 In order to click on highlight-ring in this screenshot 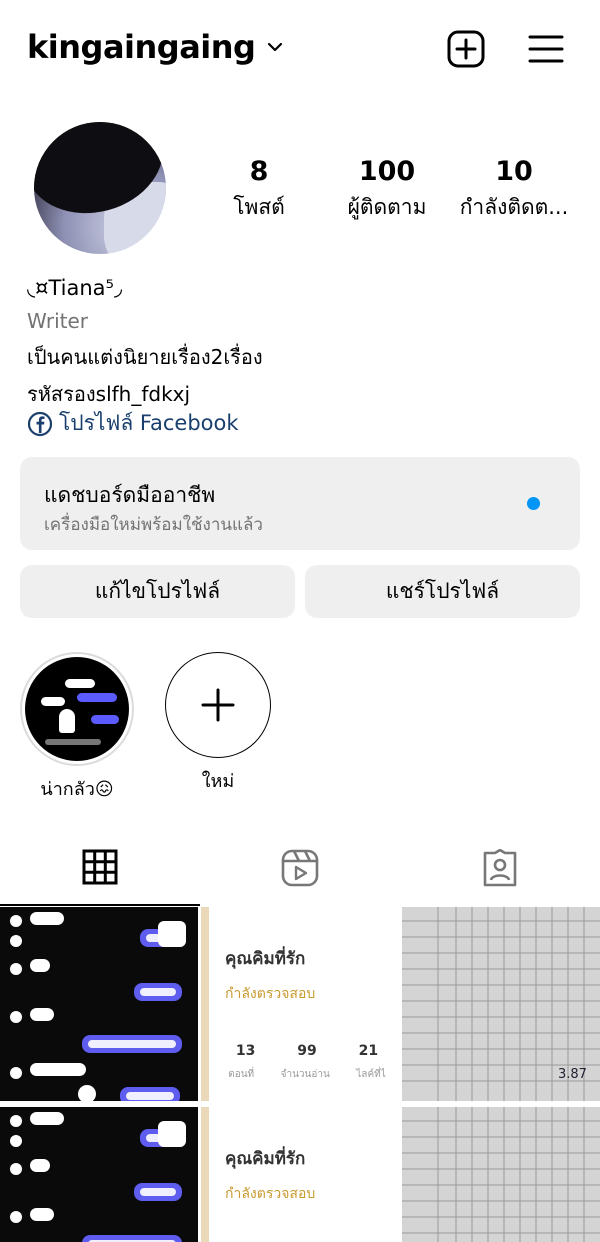, I will do `click(77, 709)`.